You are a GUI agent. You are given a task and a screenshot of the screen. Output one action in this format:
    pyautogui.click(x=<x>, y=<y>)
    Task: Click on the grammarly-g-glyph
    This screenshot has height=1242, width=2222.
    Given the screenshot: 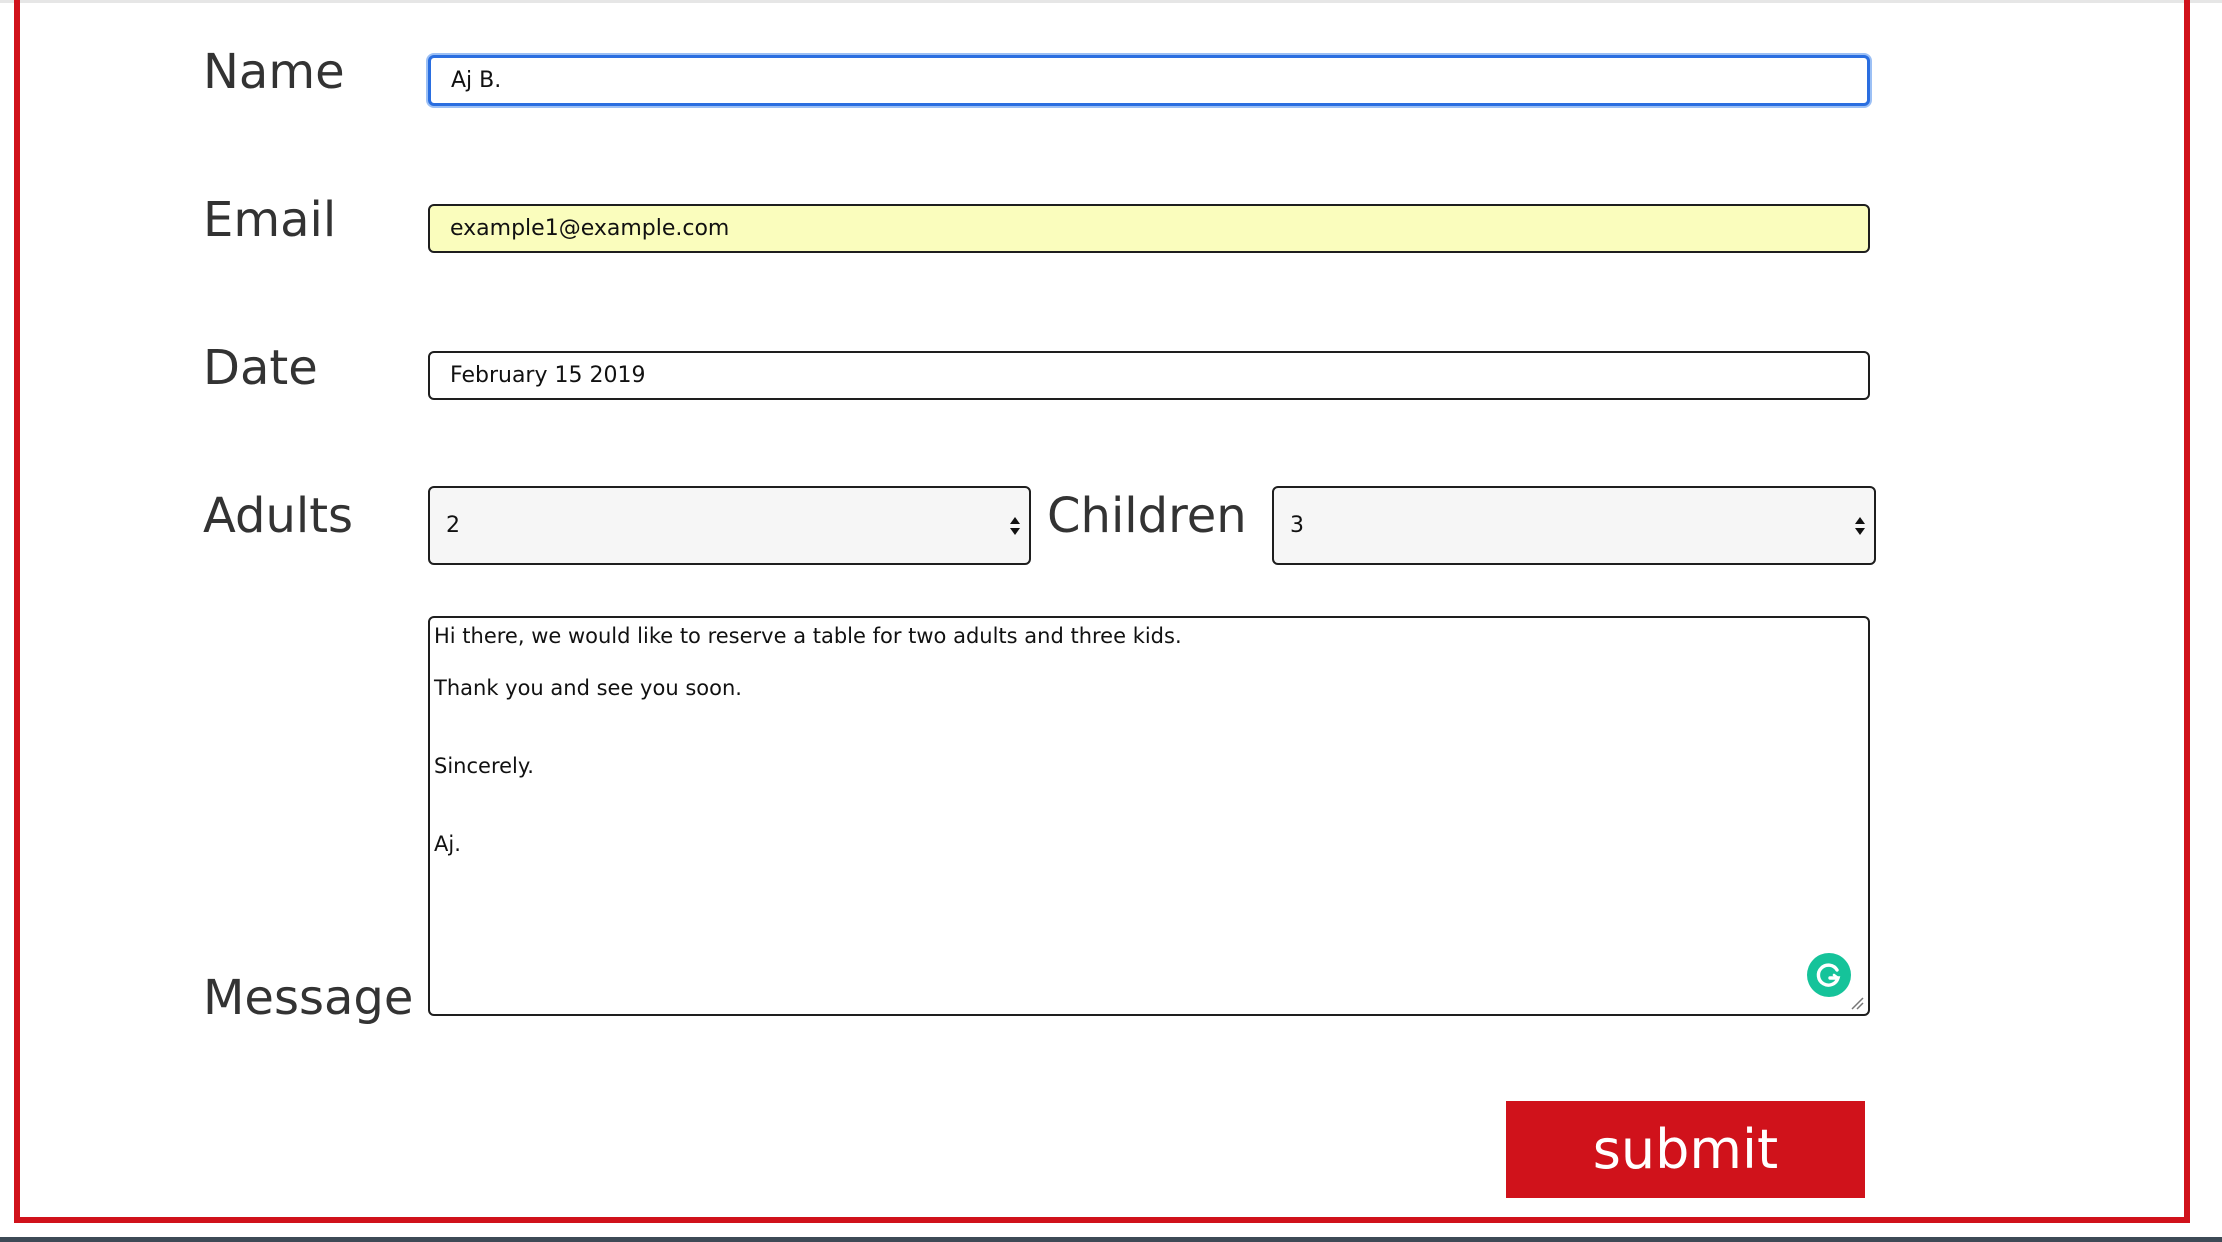 What is the action you would take?
    pyautogui.click(x=1828, y=975)
    